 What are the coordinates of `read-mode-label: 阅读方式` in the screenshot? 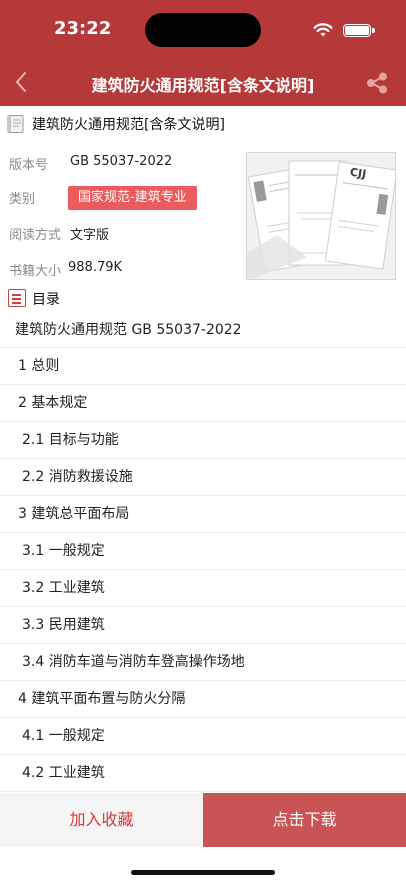 It's located at (35, 235).